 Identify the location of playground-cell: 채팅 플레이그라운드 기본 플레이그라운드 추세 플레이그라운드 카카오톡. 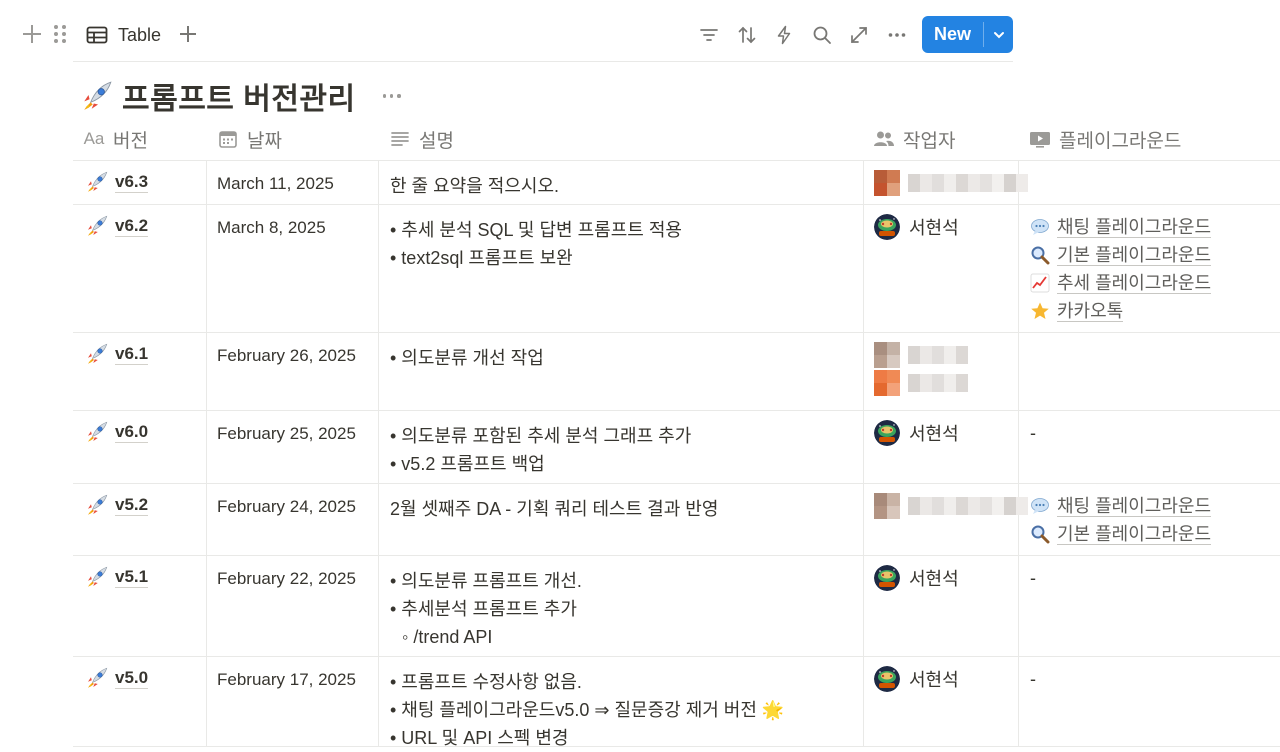
(1121, 269).